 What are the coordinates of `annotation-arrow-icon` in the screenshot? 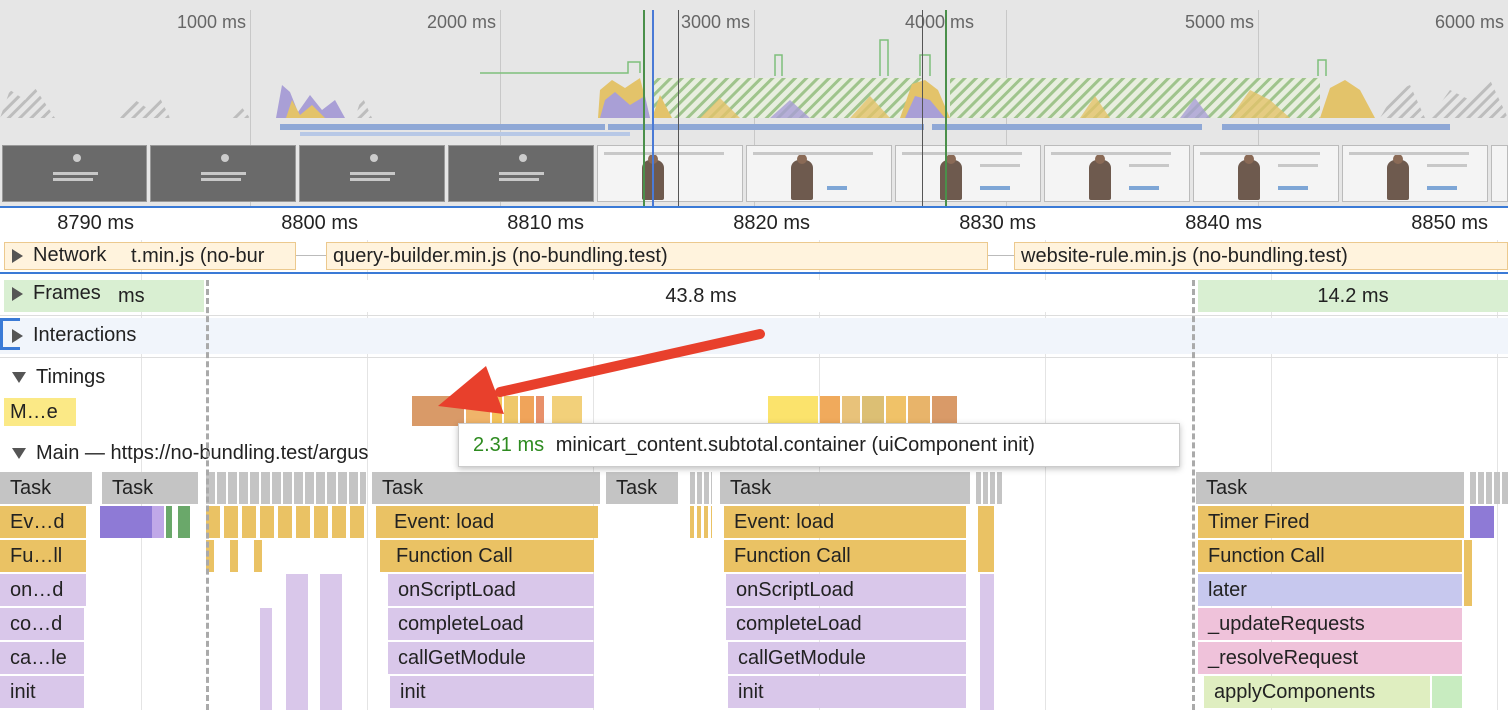 It's located at (601, 371).